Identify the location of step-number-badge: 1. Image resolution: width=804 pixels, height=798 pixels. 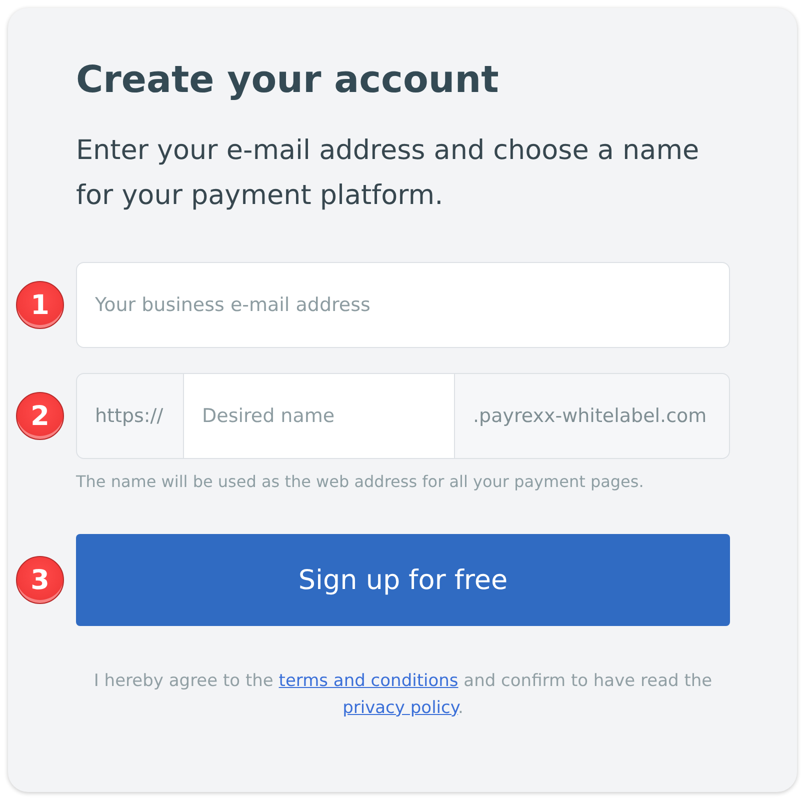
(40, 305).